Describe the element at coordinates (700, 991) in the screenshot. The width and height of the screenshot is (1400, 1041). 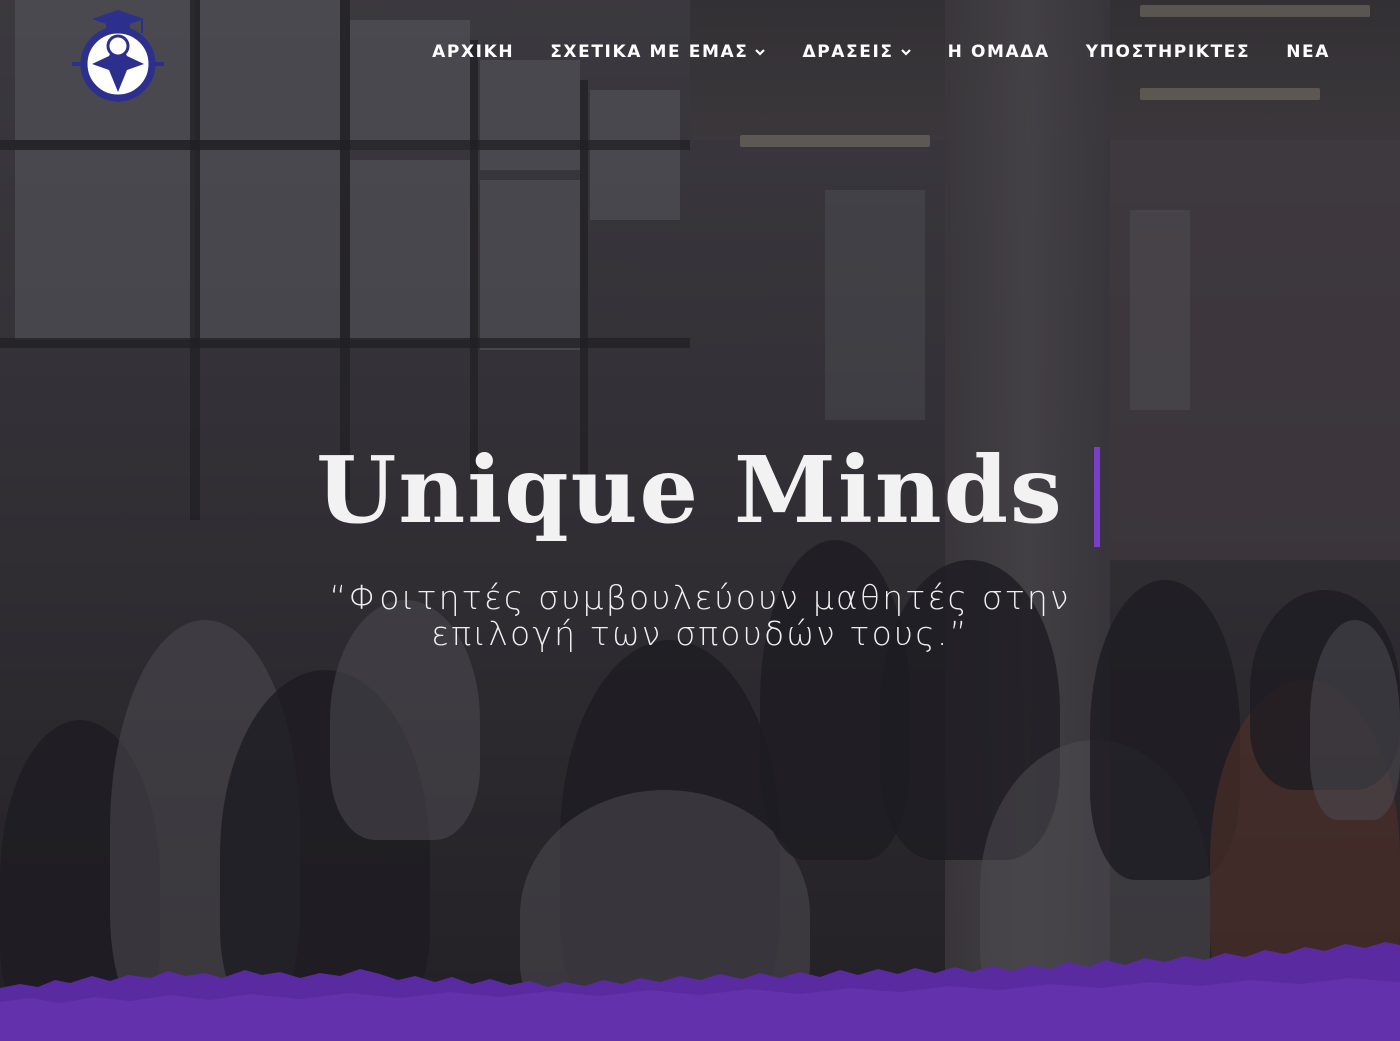
I see `section-divider-torn-edge` at that location.